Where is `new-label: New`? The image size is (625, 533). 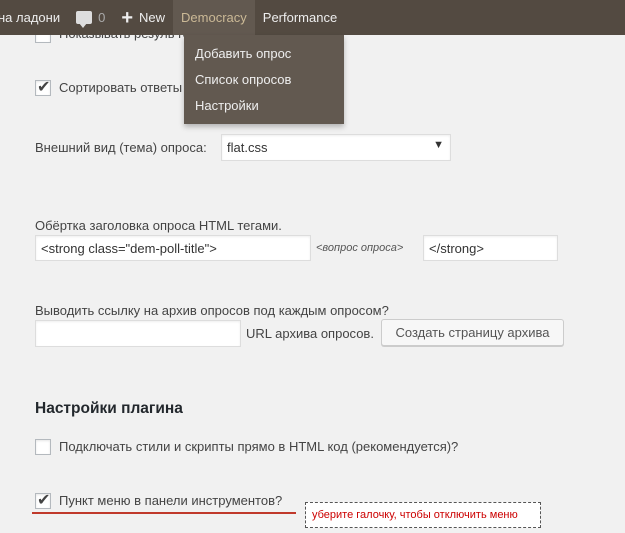
new-label: New is located at coordinates (152, 17).